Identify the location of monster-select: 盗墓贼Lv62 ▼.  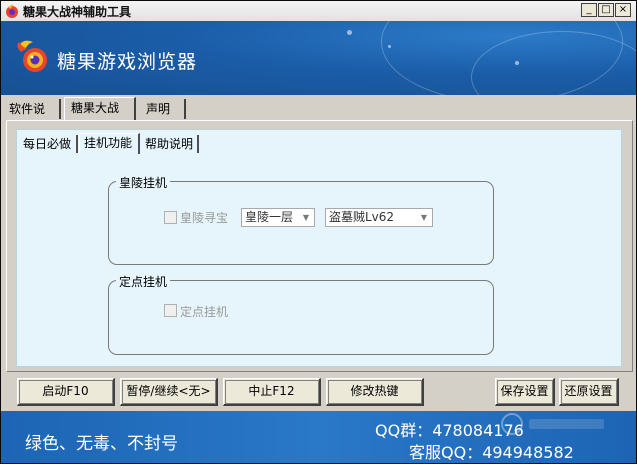
(379, 217).